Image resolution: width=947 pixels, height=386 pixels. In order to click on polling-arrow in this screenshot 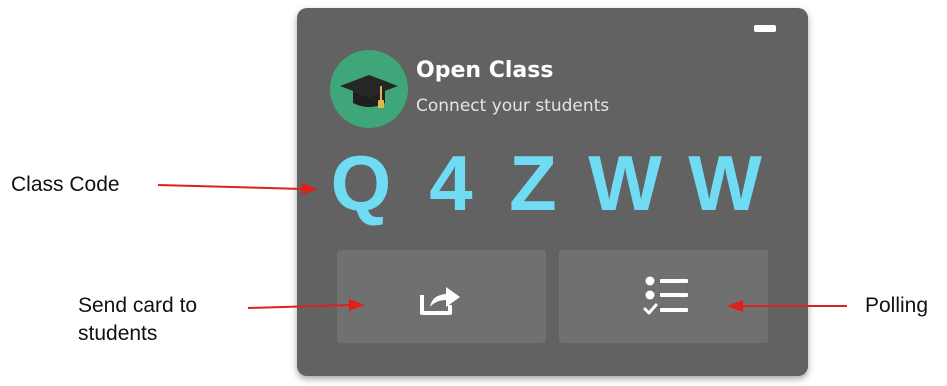, I will do `click(787, 306)`.